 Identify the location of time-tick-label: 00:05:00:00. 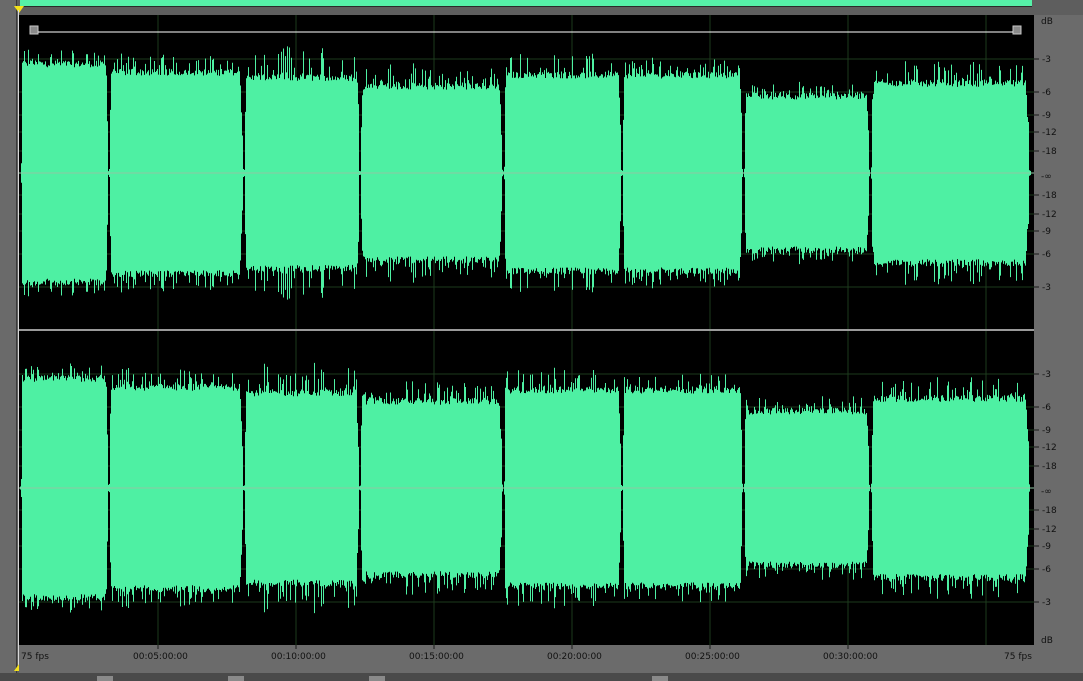
(160, 657).